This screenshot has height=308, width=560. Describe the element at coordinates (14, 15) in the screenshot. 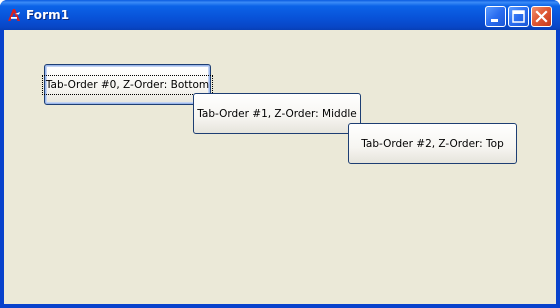

I see `app-icon` at that location.